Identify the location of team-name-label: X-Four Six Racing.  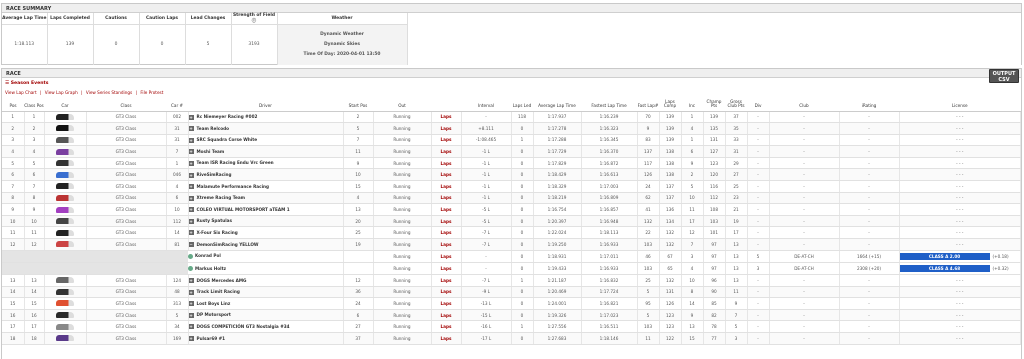
(217, 232).